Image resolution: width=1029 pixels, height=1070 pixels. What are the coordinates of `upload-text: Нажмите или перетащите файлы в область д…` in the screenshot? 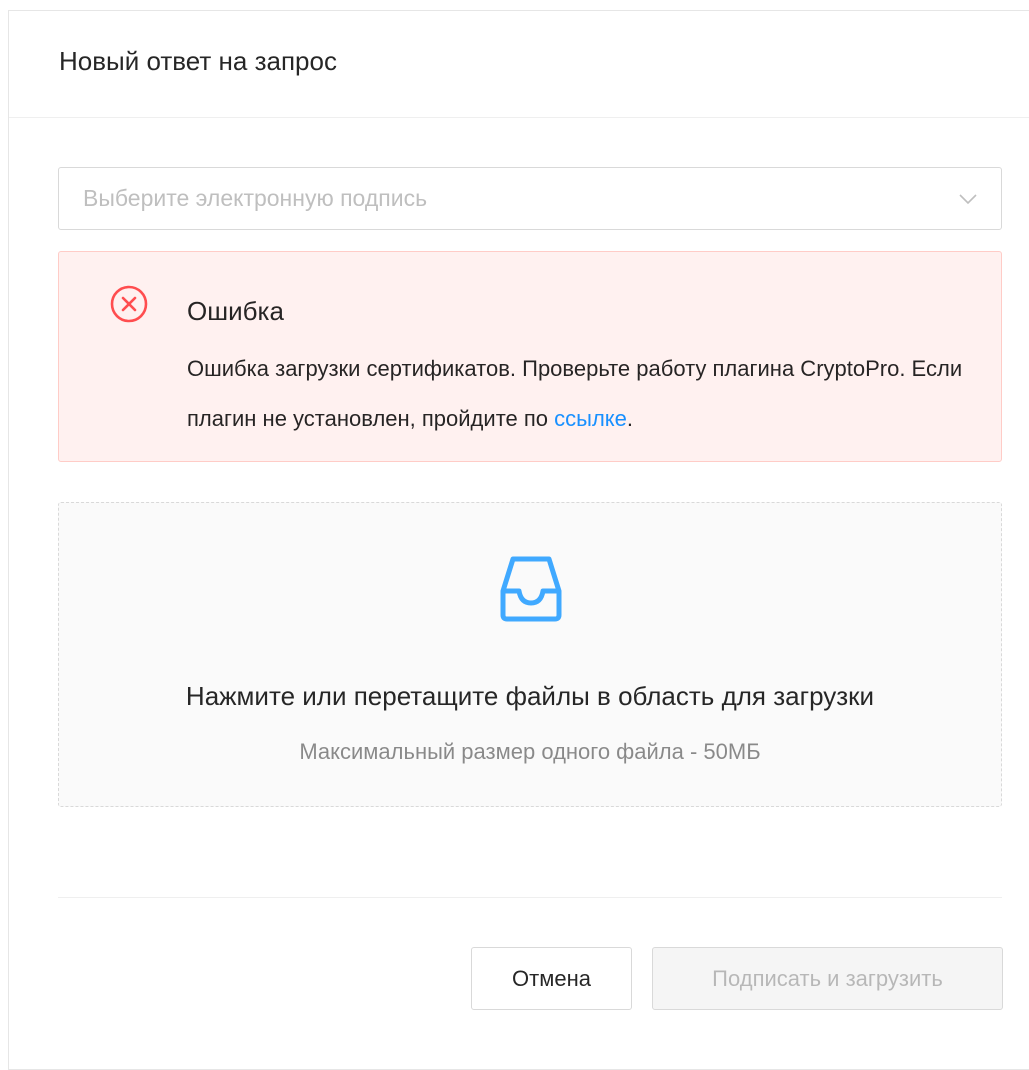 It's located at (530, 696).